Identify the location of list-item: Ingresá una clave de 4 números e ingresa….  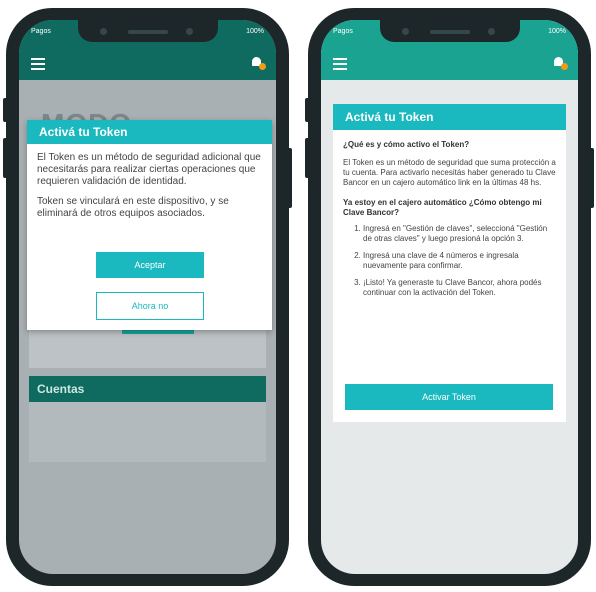
(459, 261).